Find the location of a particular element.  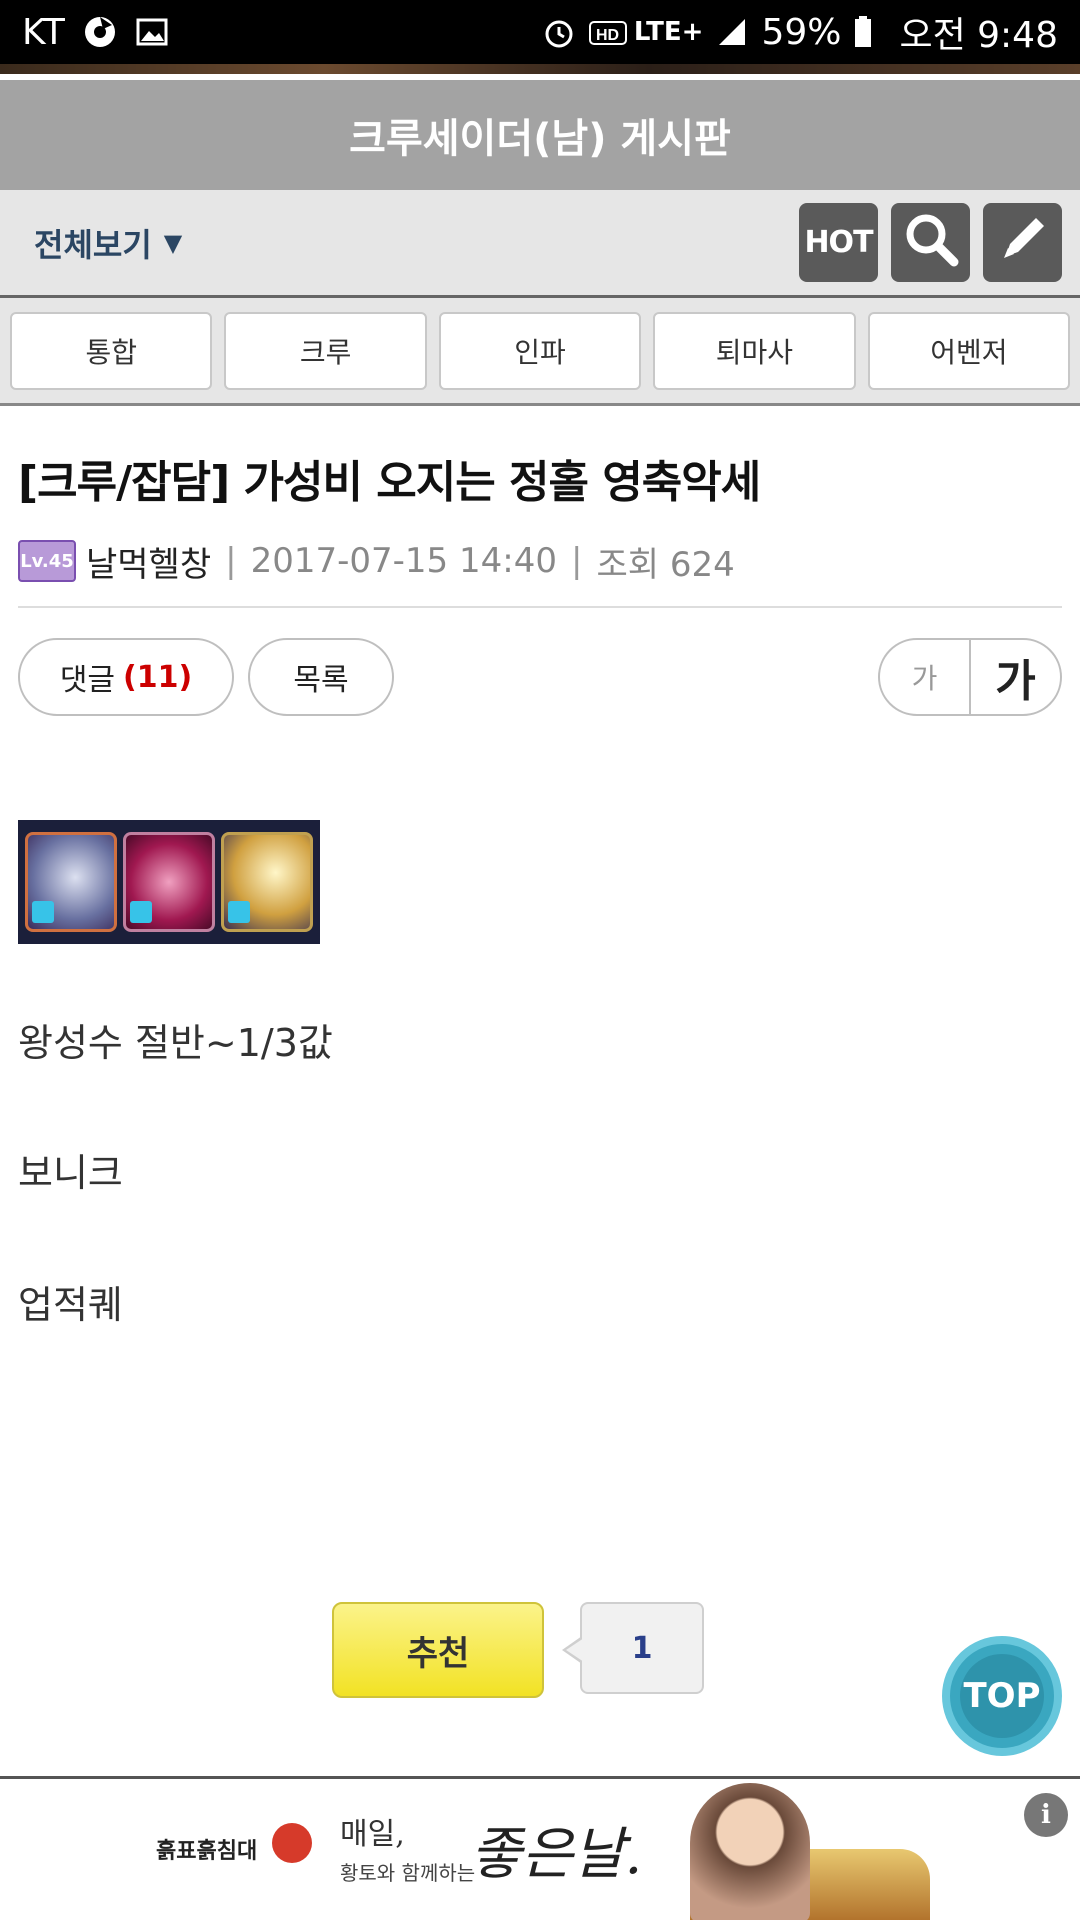

gallery-icon is located at coordinates (152, 32).